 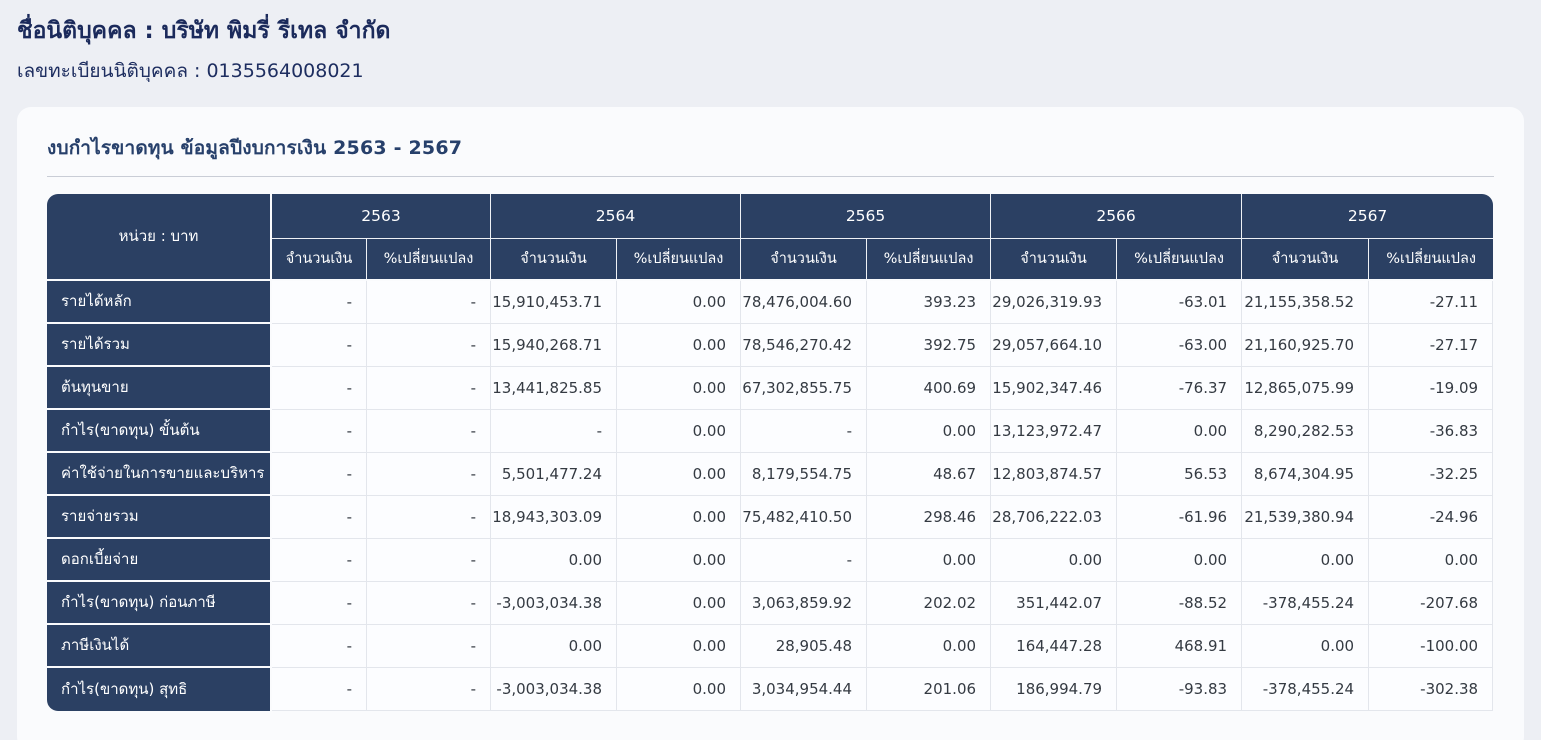 I want to click on change-cell-2564-row5: 0.00, so click(x=679, y=517).